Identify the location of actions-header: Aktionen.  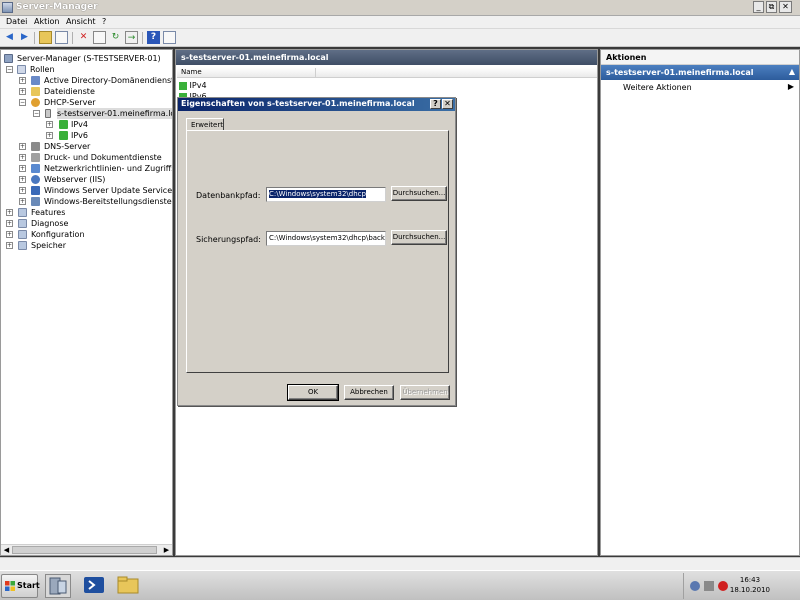
(700, 57).